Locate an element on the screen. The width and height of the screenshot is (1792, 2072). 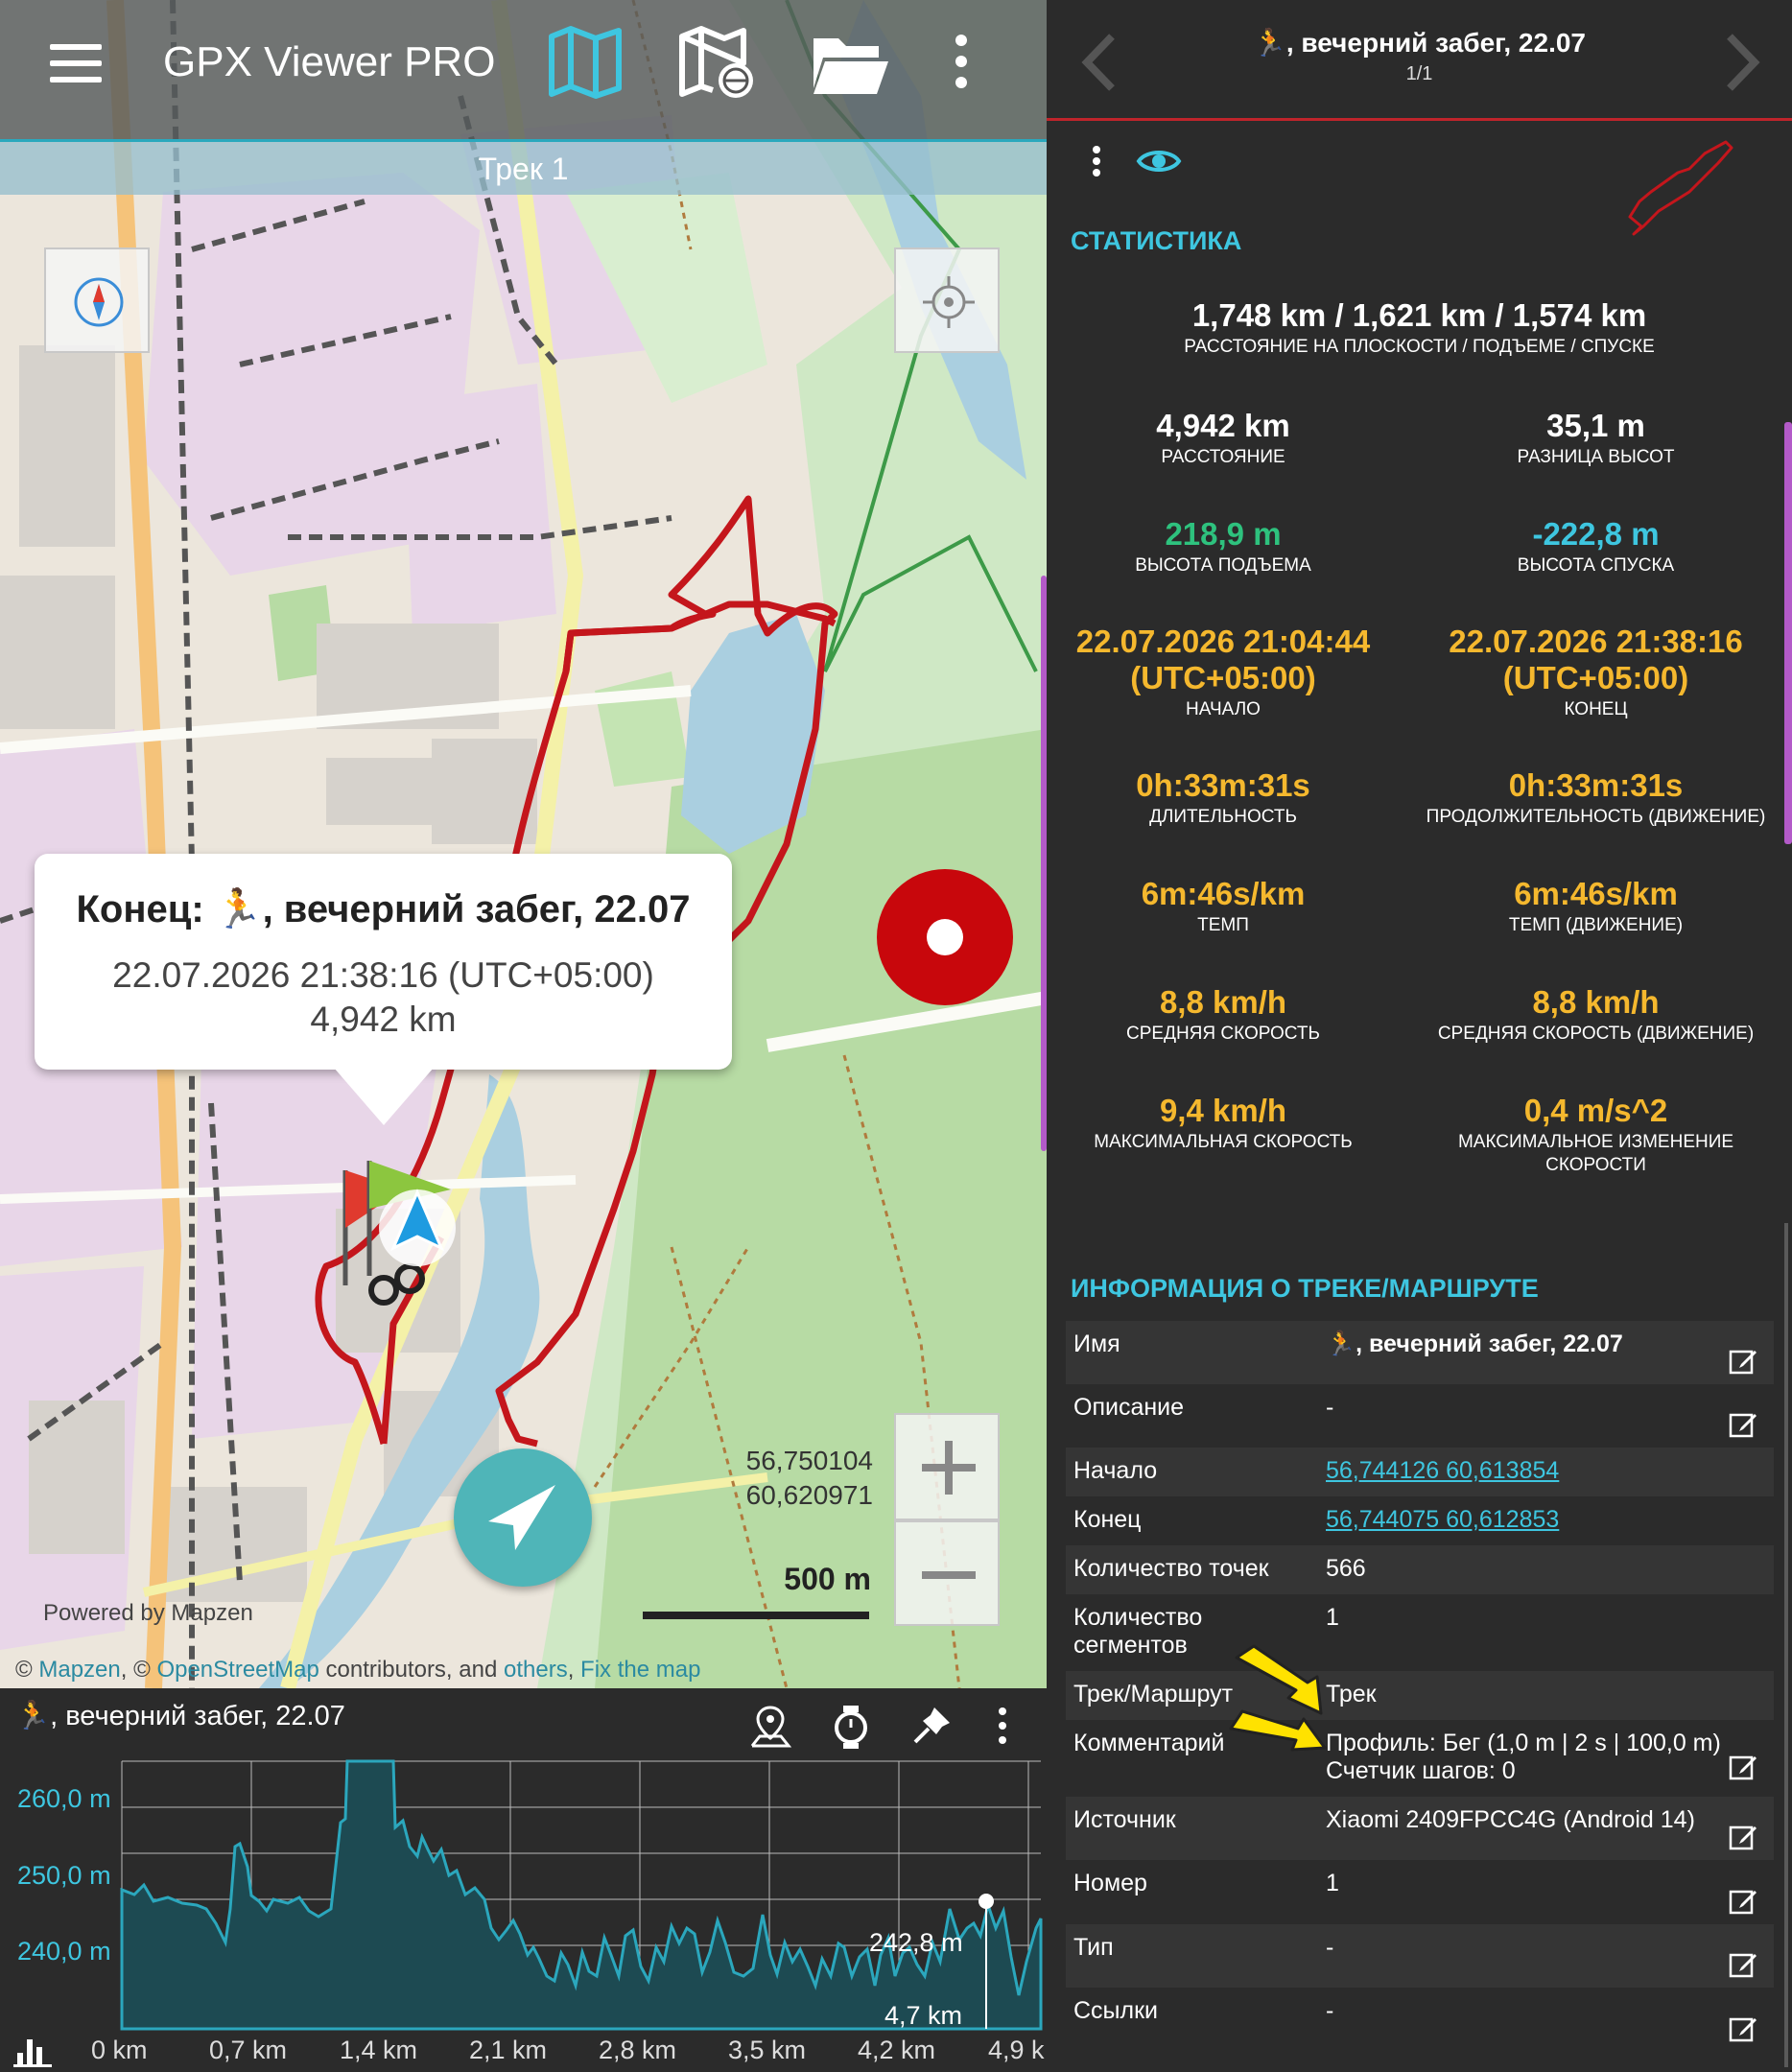
stat-value: 35,1 m is located at coordinates (1595, 425).